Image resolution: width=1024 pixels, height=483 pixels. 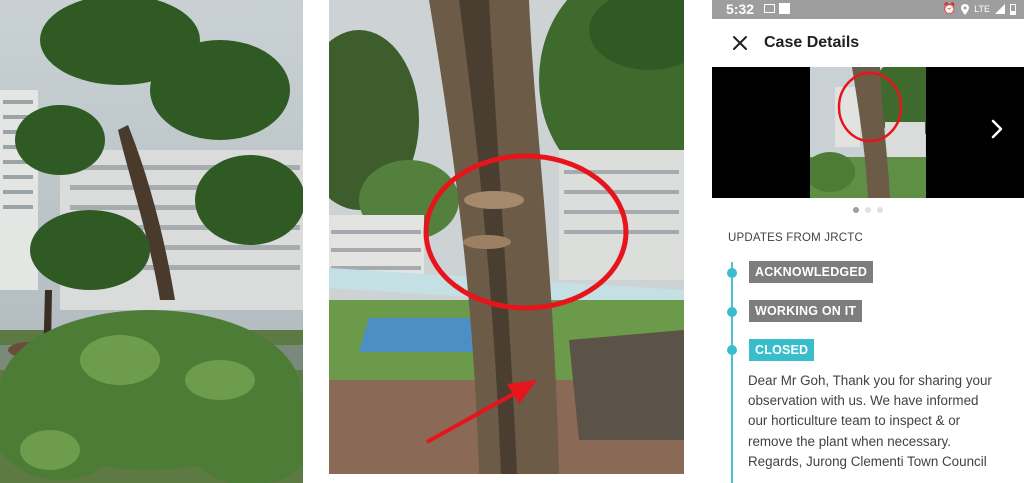 I want to click on close-icon, so click(x=740, y=43).